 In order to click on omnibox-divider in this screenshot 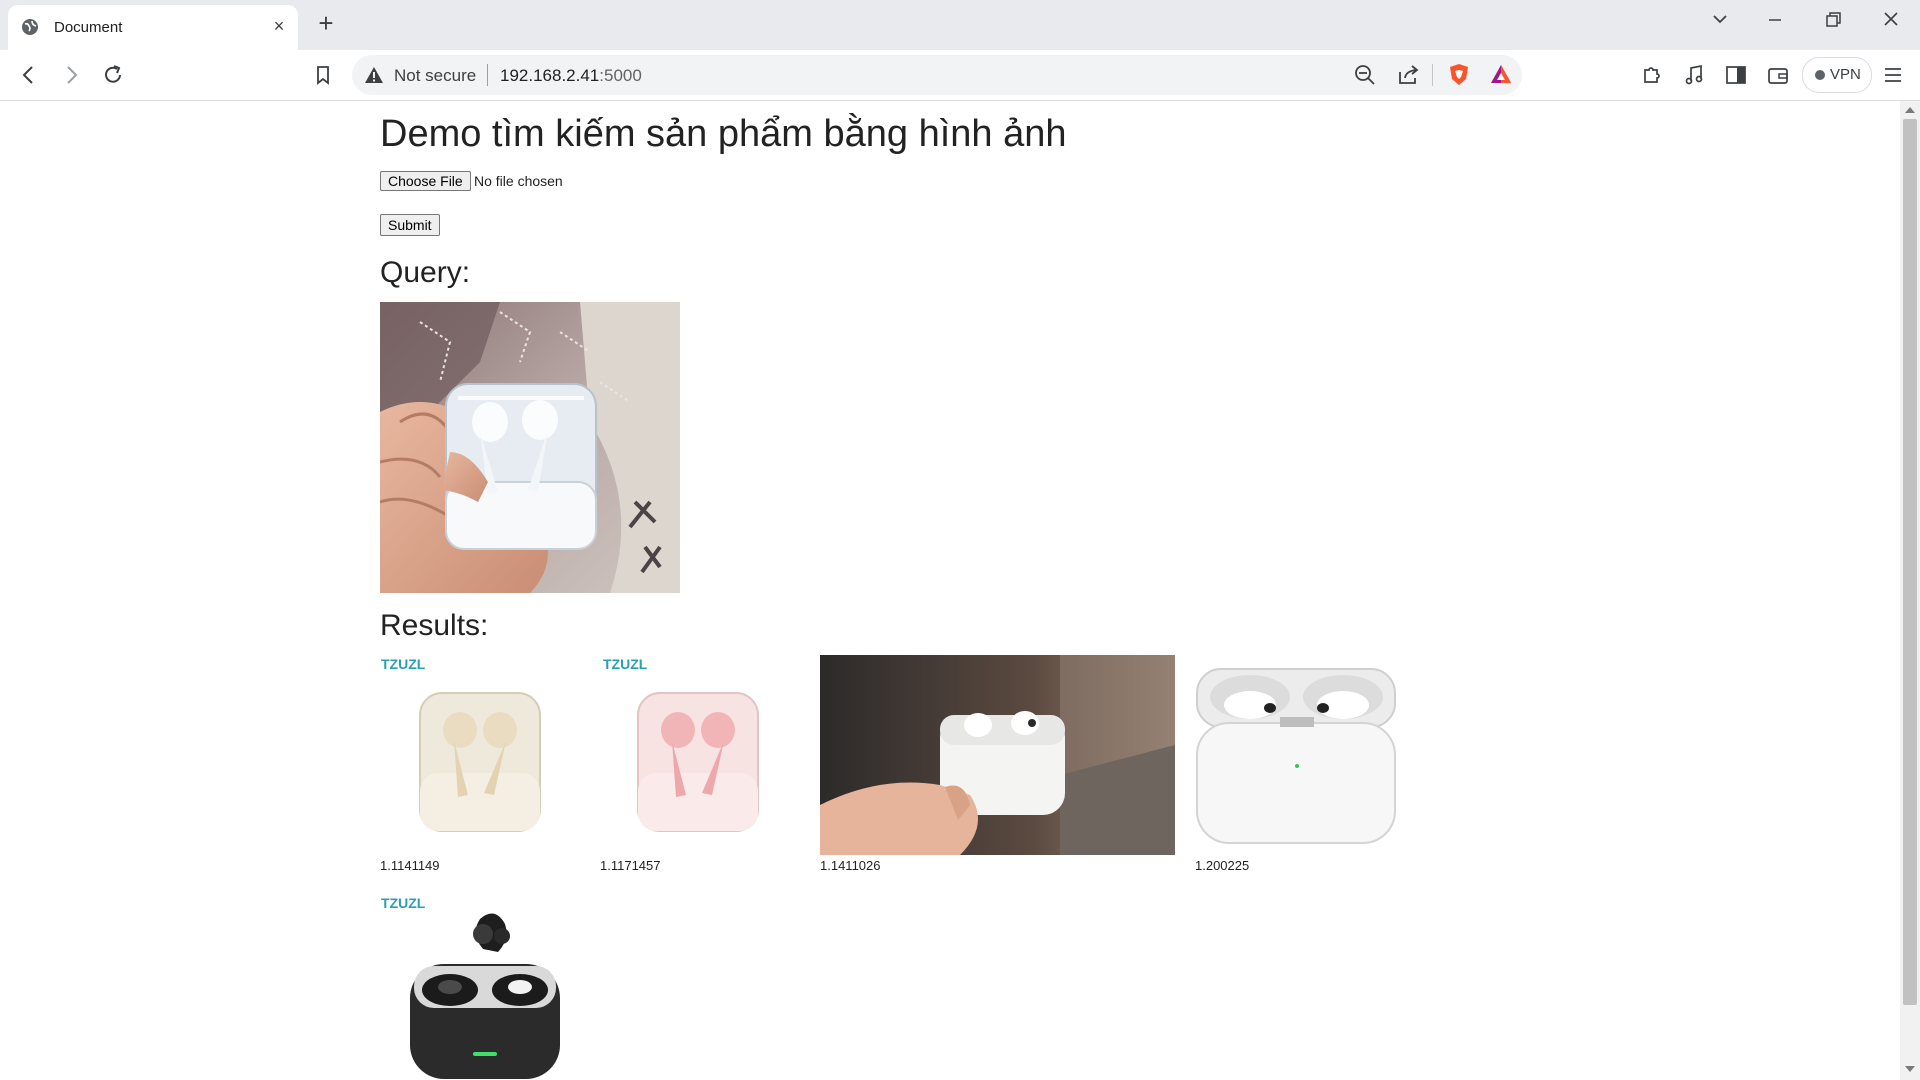, I will do `click(1432, 75)`.